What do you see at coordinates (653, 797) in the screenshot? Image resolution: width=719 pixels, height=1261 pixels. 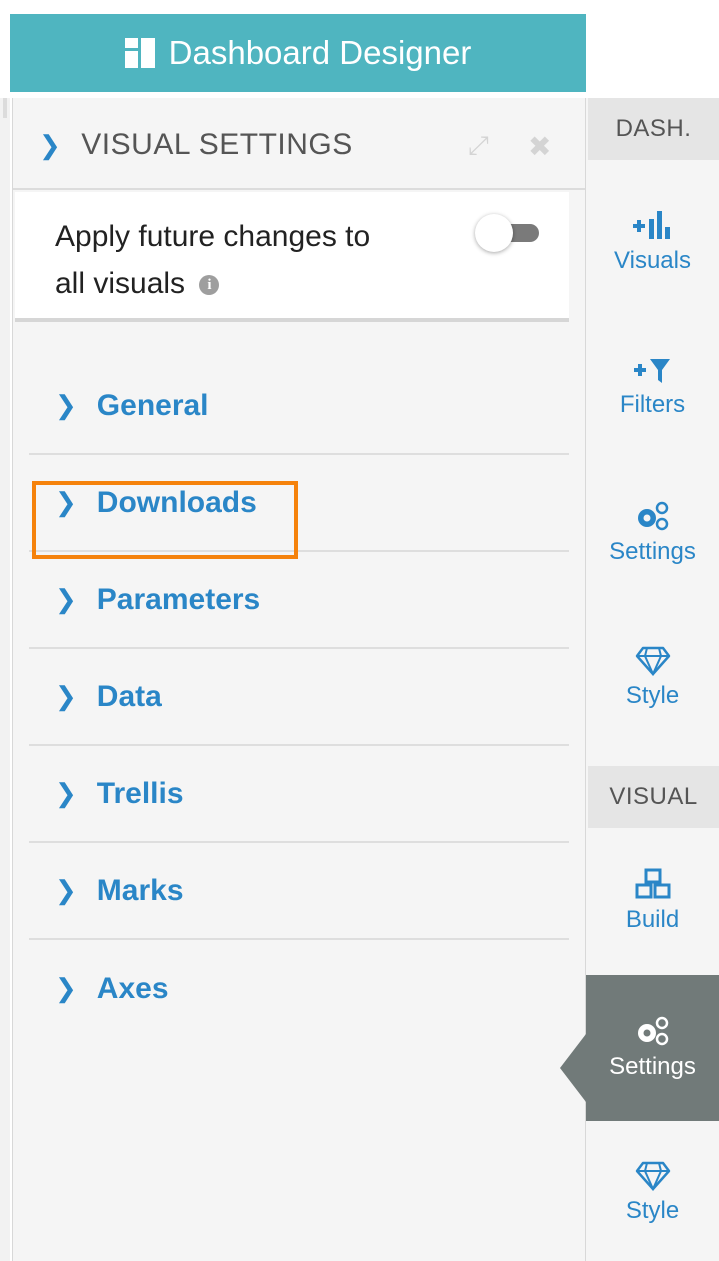 I see `rail-header-visual: VISUAL` at bounding box center [653, 797].